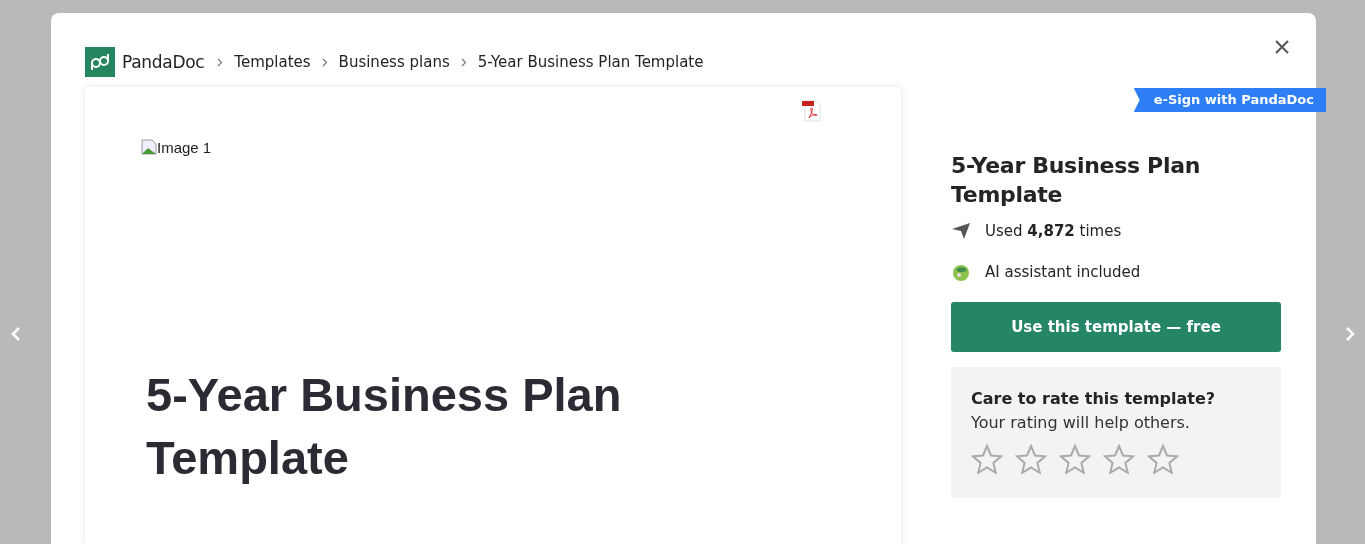 The width and height of the screenshot is (1365, 544). I want to click on document-title: 5-Year Business Plan Template, so click(384, 426).